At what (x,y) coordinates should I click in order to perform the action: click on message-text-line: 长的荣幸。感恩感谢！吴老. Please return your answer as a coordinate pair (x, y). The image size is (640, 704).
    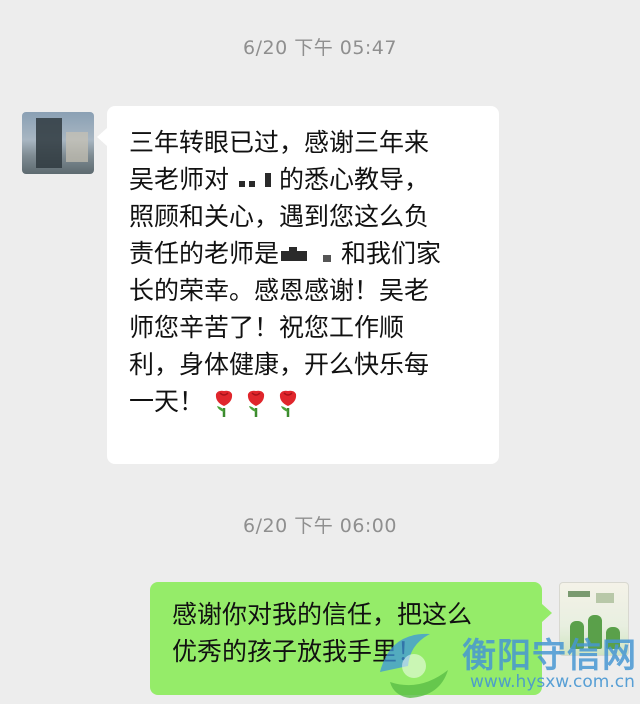
    Looking at the image, I should click on (279, 290).